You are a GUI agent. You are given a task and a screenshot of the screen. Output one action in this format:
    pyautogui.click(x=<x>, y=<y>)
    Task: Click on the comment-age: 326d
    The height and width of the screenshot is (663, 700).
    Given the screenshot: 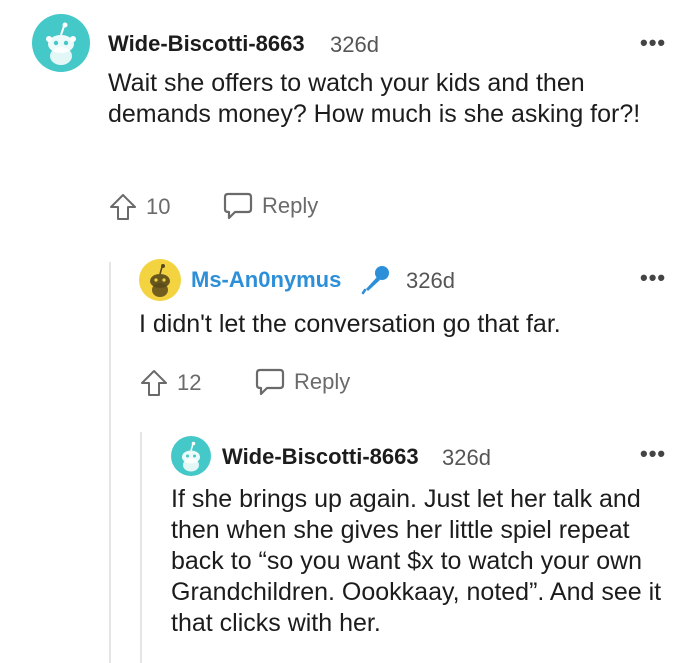 What is the action you would take?
    pyautogui.click(x=466, y=457)
    